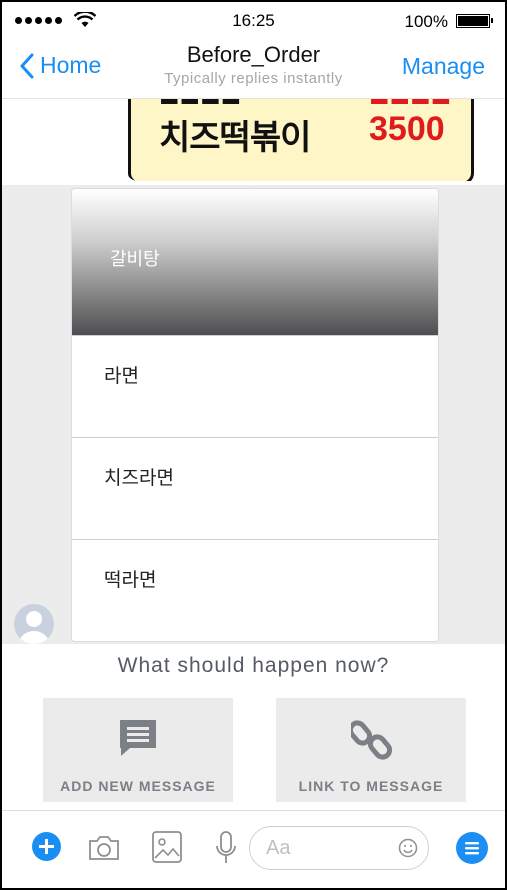  What do you see at coordinates (426, 21) in the screenshot?
I see `battery-percent: 100%` at bounding box center [426, 21].